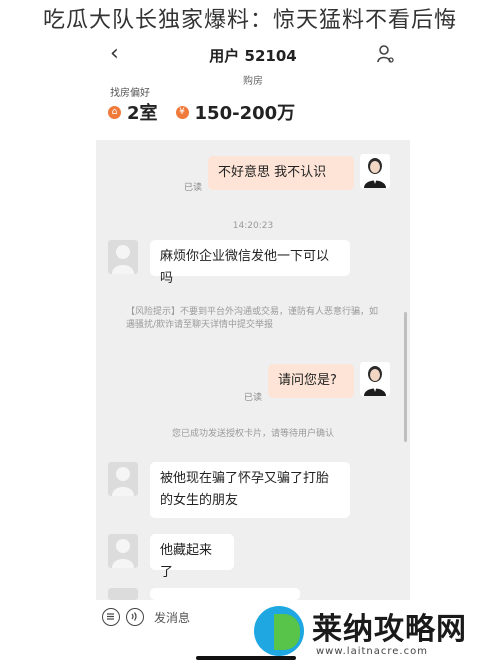  What do you see at coordinates (311, 381) in the screenshot?
I see `message-bubble-me: 请问您是?` at bounding box center [311, 381].